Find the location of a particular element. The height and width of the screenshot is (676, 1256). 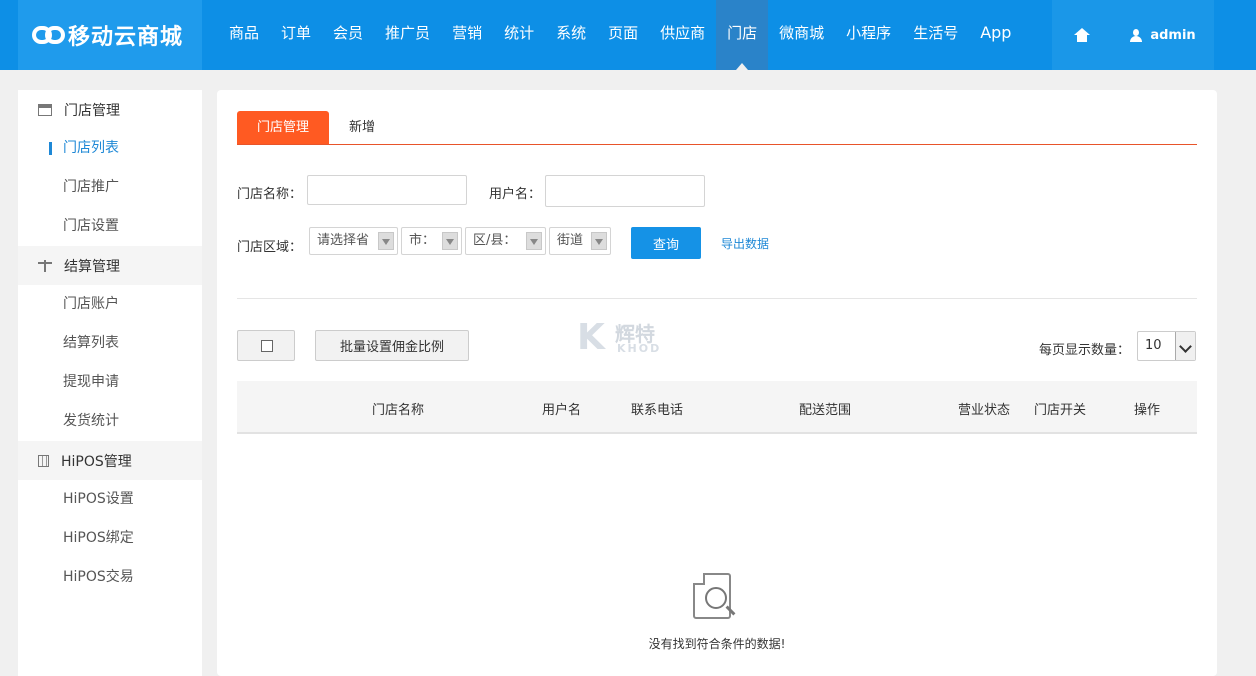

per-page-value: 10 is located at coordinates (1153, 345).